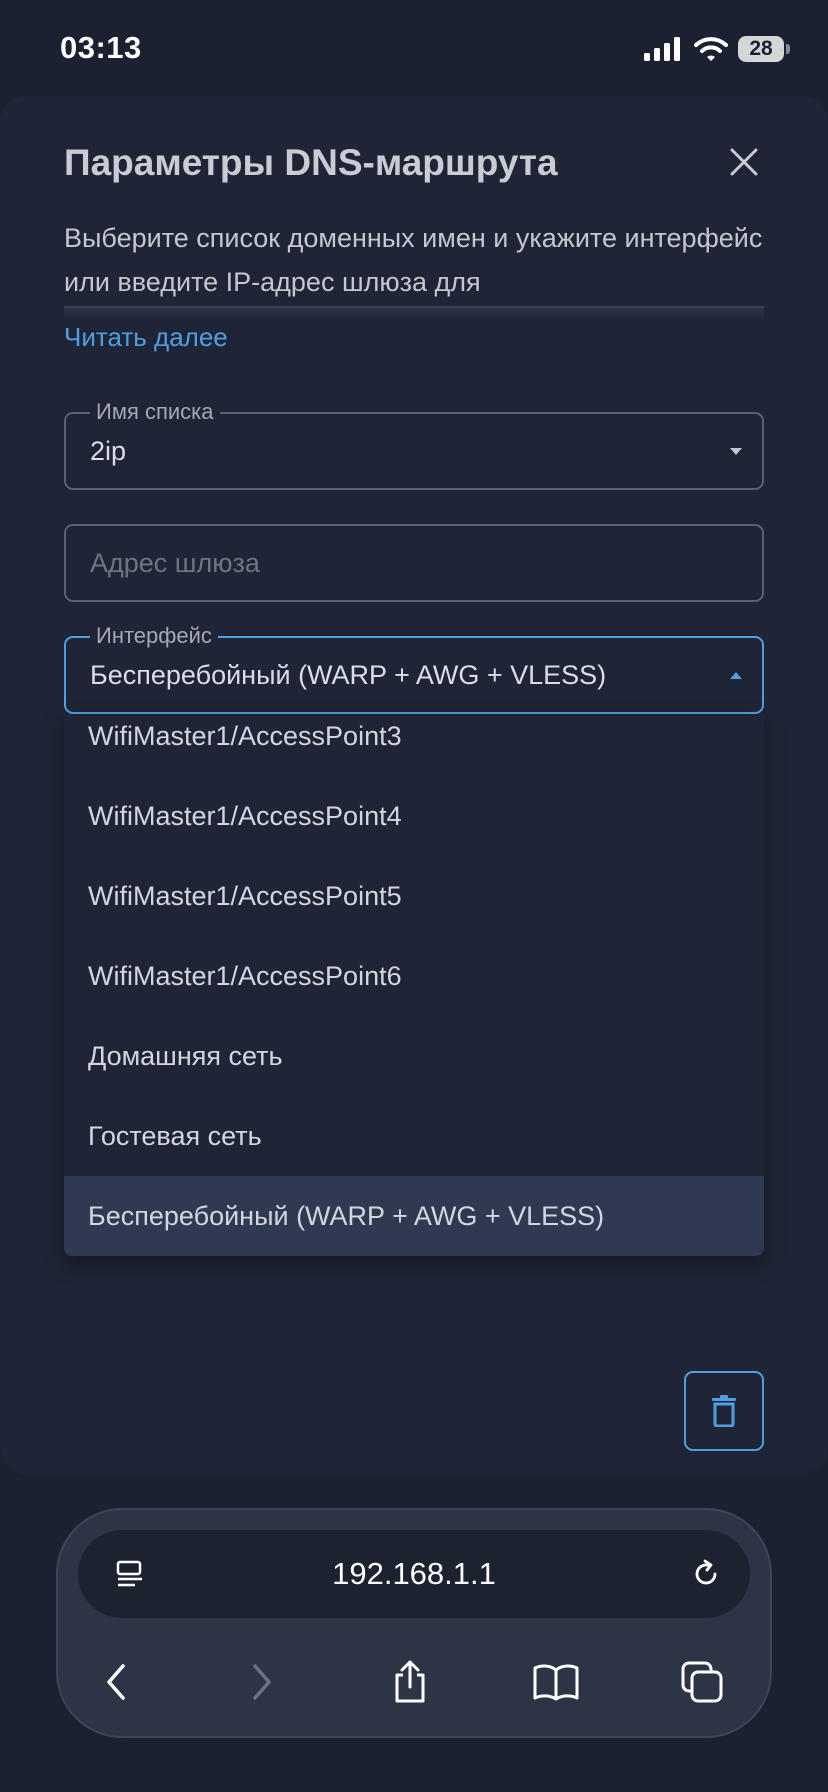  I want to click on battery-icon: 28, so click(764, 49).